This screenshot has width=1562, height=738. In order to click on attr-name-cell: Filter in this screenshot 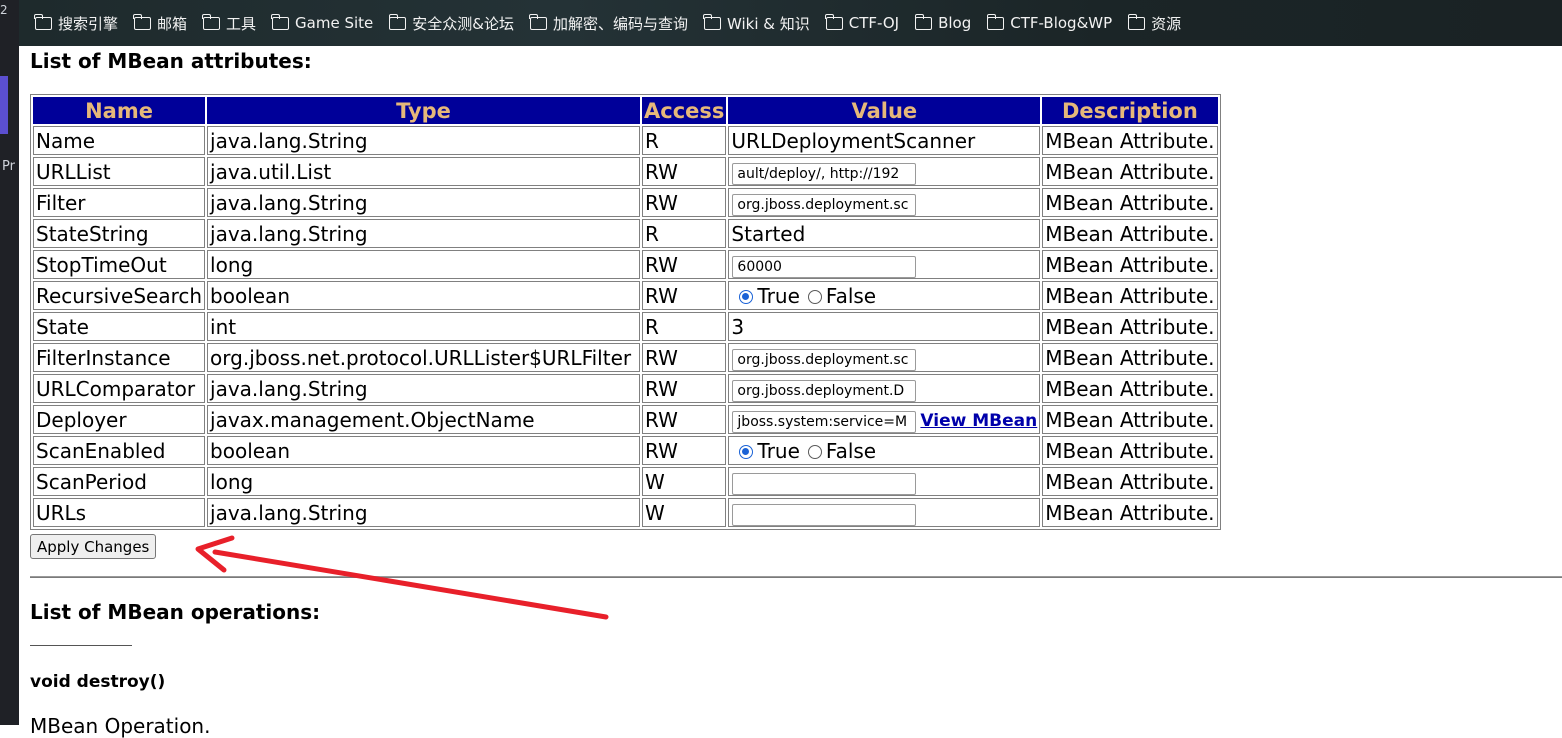, I will do `click(119, 202)`.